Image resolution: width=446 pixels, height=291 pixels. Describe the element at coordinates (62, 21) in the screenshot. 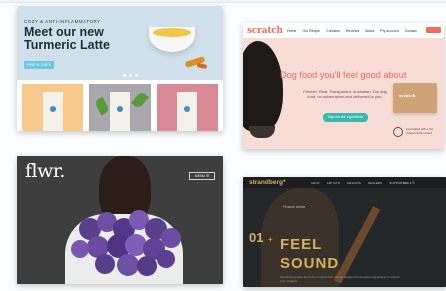

I see `hero-eyebrow: COZY & ANTI-INFLAMMATORY` at that location.